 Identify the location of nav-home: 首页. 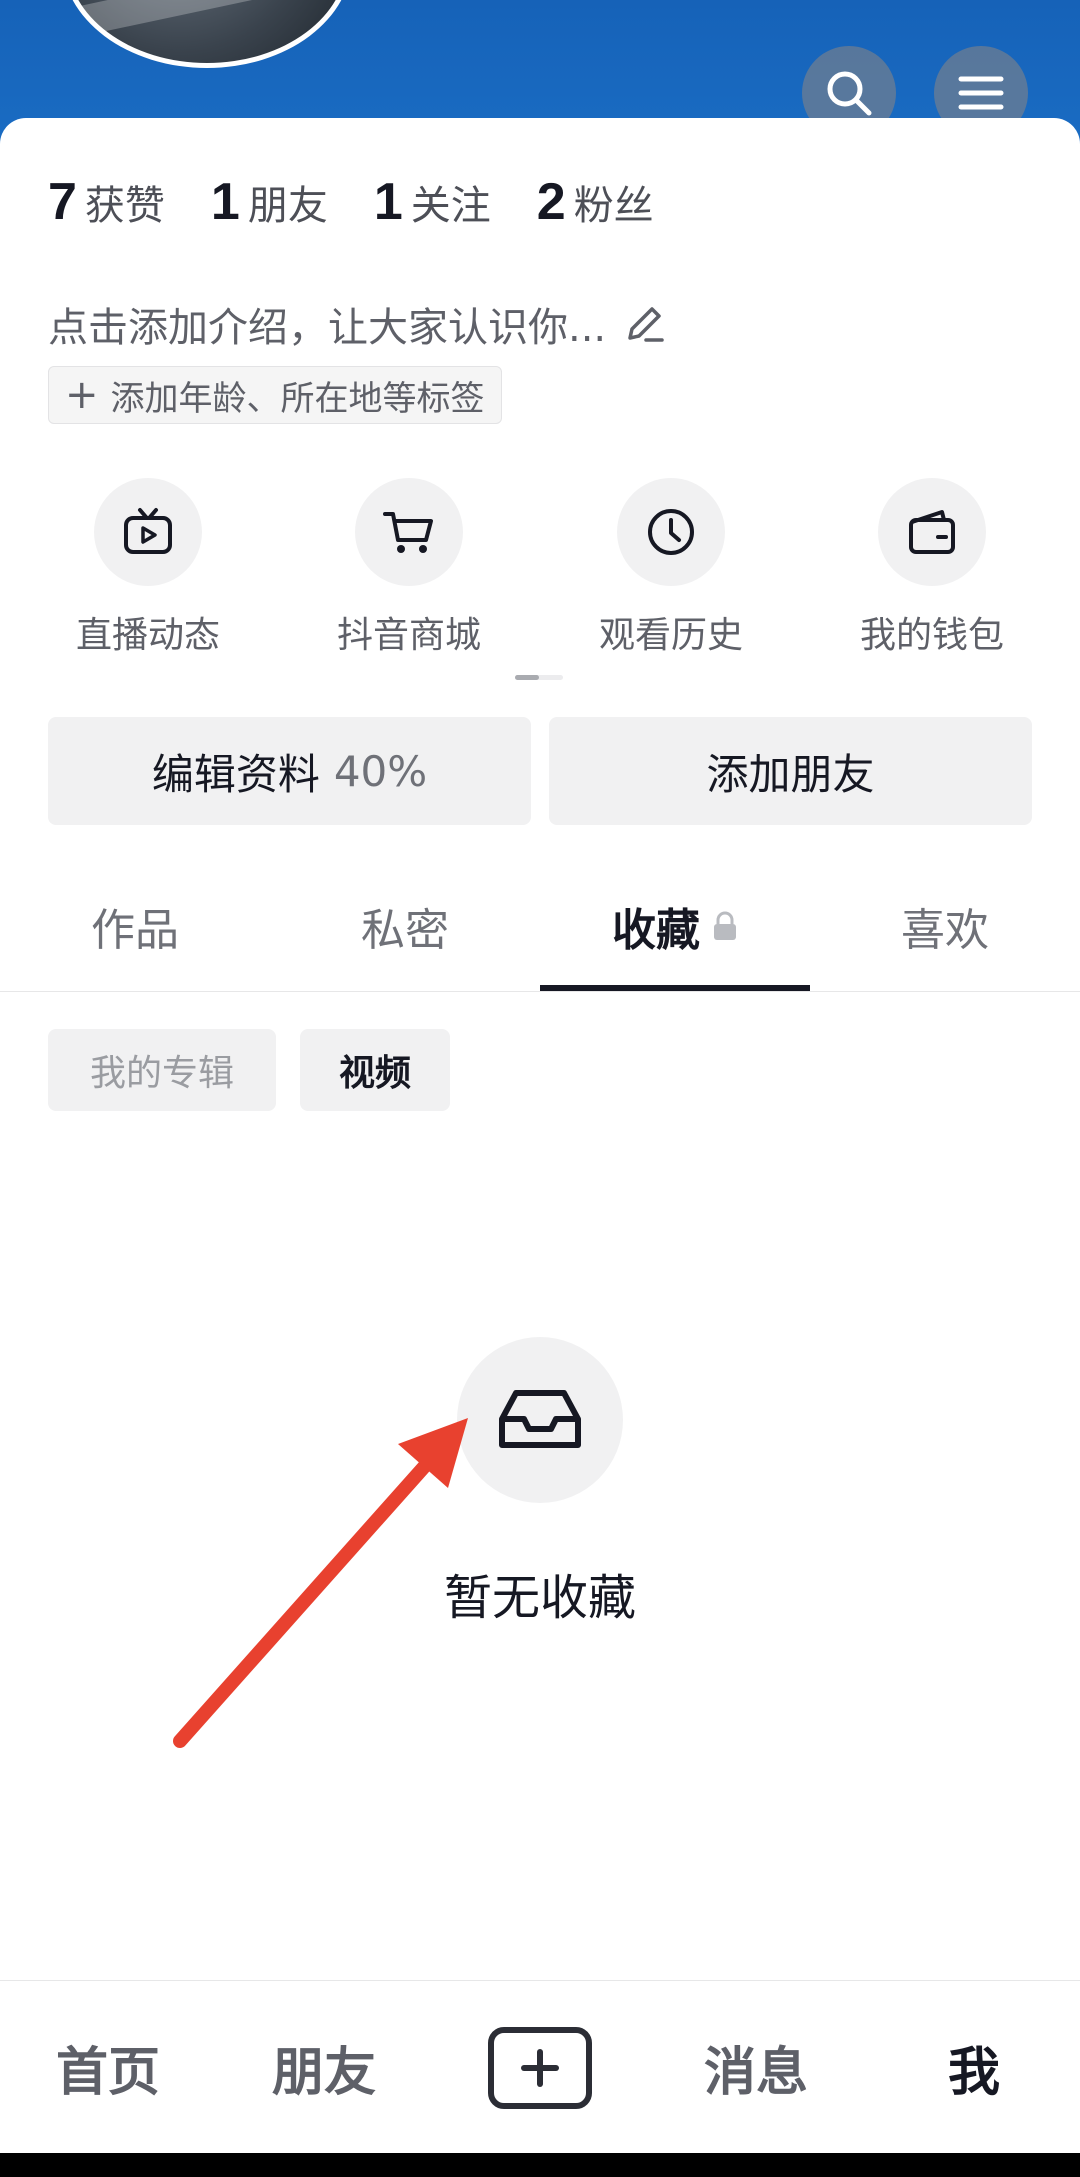
(108, 2067).